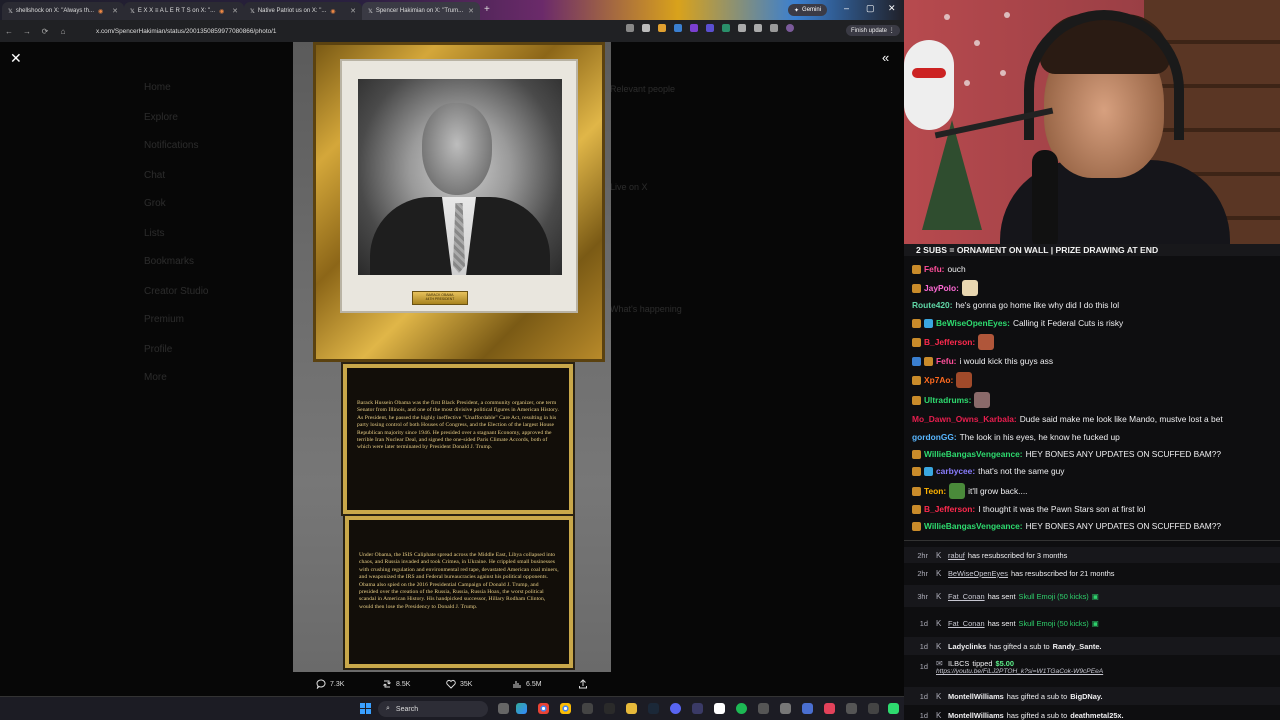 The width and height of the screenshot is (1280, 720). Describe the element at coordinates (938, 380) in the screenshot. I see `chat-username: Xp7Ao:` at that location.